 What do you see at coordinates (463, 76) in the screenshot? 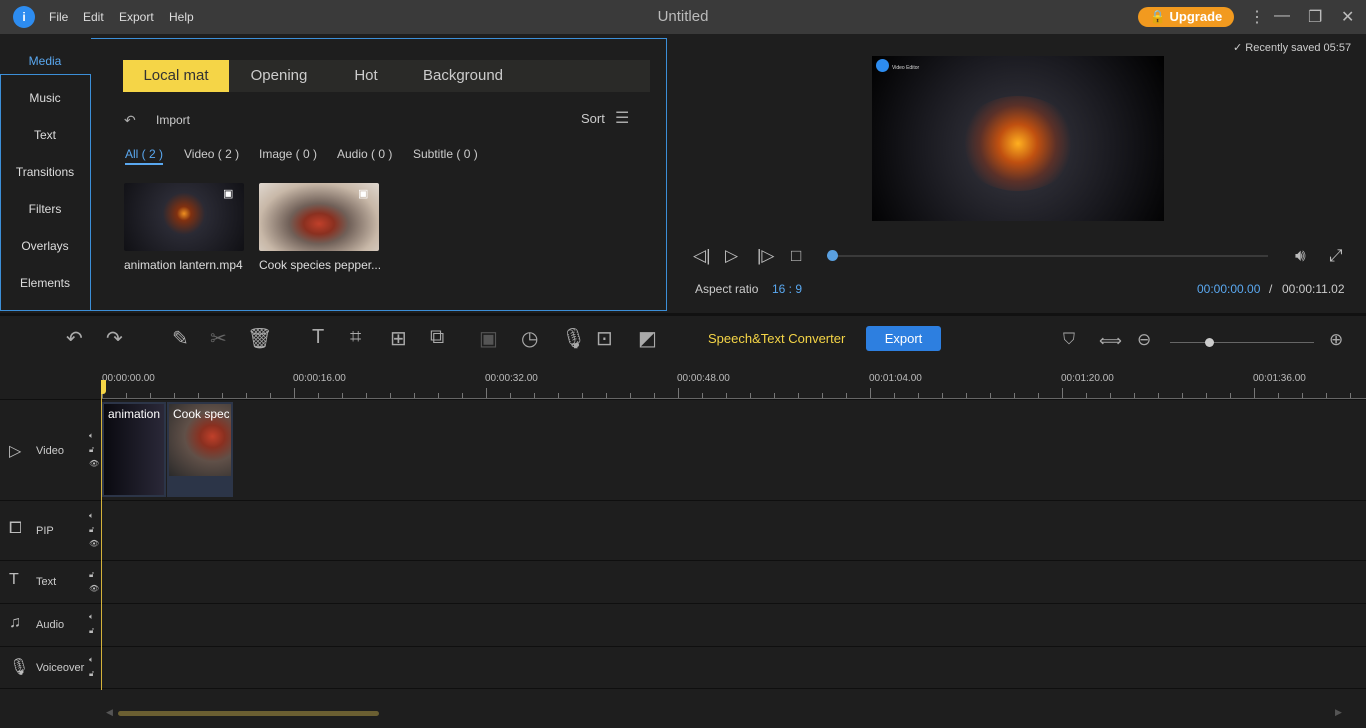
I see `tab-background: Background` at bounding box center [463, 76].